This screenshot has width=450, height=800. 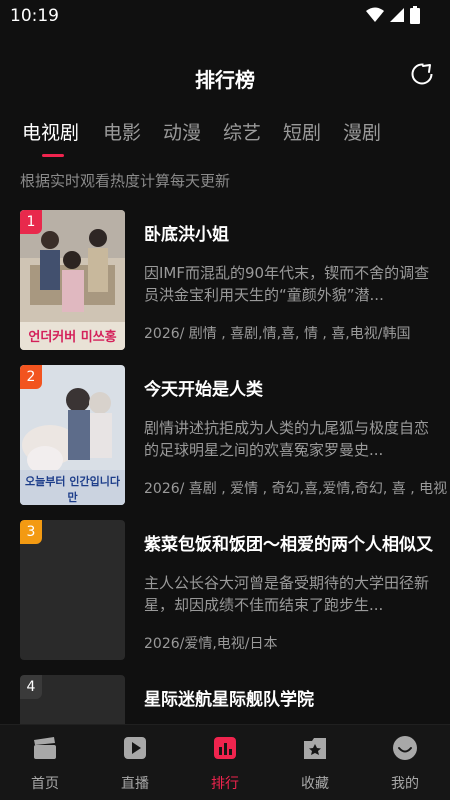 What do you see at coordinates (53, 155) in the screenshot?
I see `active-tab-indicator` at bounding box center [53, 155].